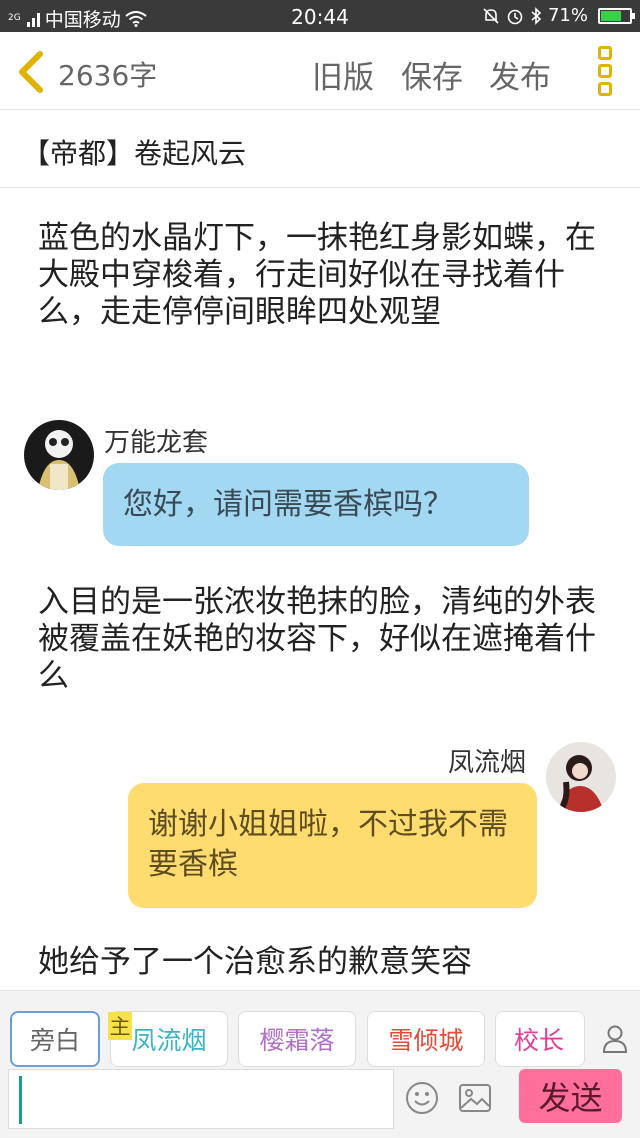 This screenshot has height=1138, width=640. Describe the element at coordinates (108, 75) in the screenshot. I see `word-count: 2636字` at that location.